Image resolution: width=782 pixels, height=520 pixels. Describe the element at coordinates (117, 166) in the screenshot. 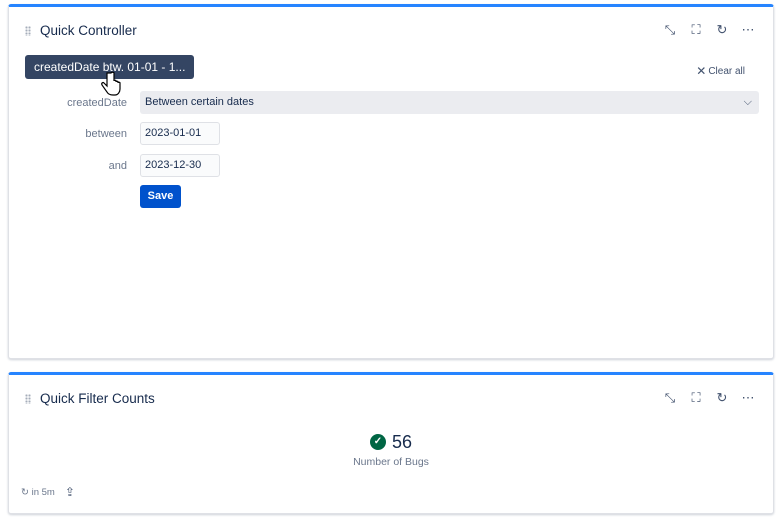

I see `and-label: and` at that location.